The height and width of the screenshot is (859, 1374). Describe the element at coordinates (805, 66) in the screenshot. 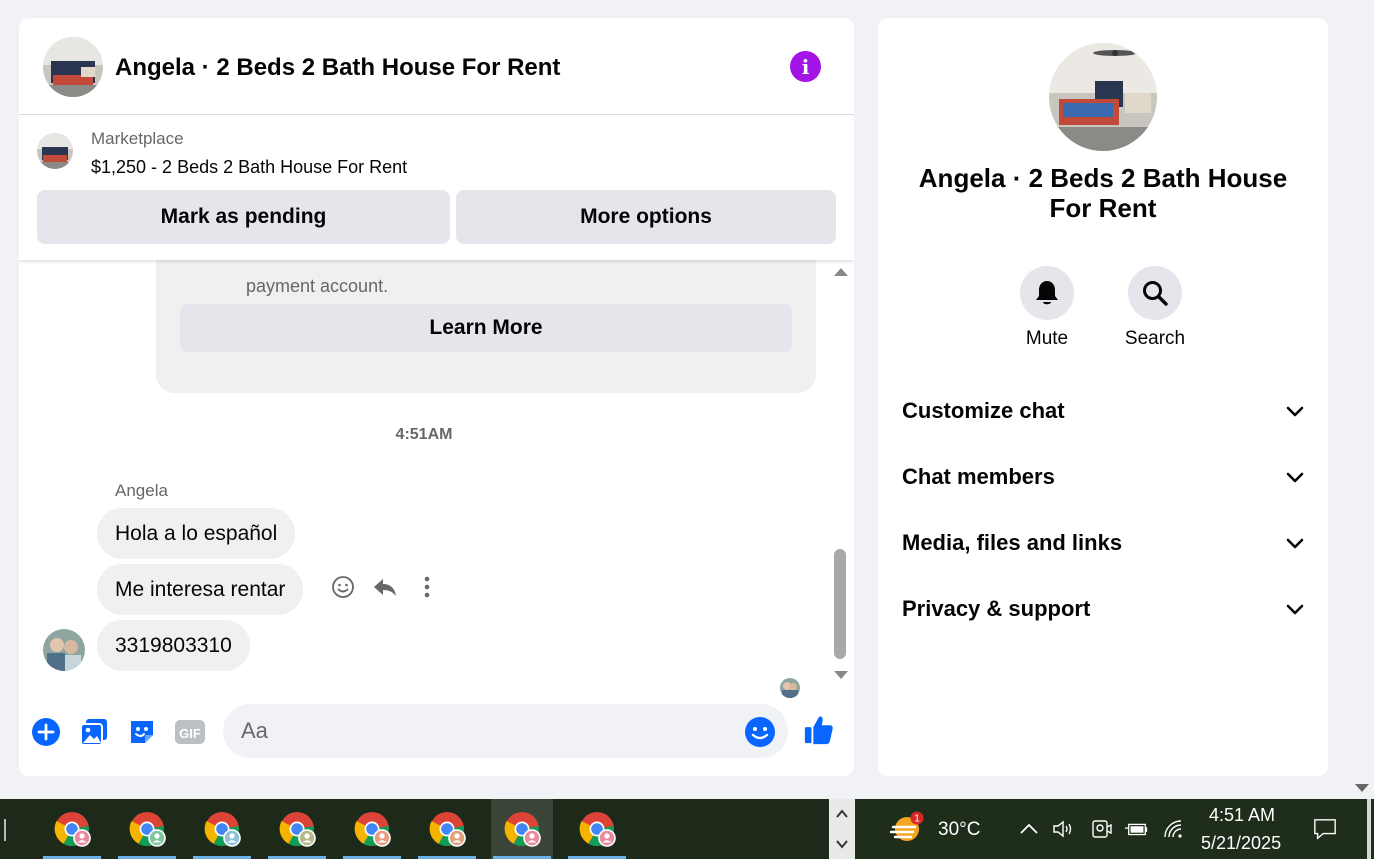

I see `info-icon: i` at that location.